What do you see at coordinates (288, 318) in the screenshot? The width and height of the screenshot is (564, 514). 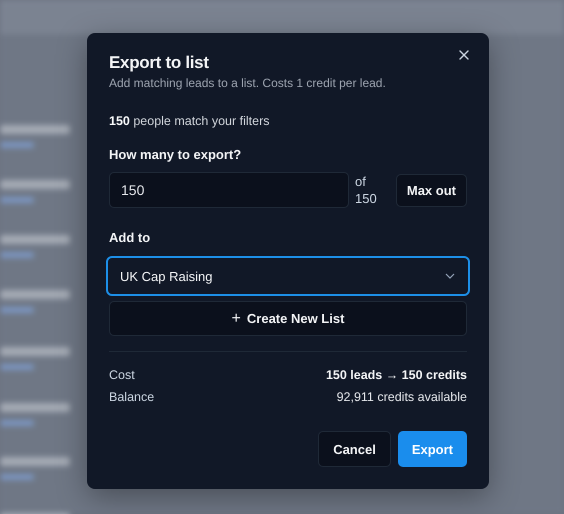 I see `create-new-list-button: + Create New List` at bounding box center [288, 318].